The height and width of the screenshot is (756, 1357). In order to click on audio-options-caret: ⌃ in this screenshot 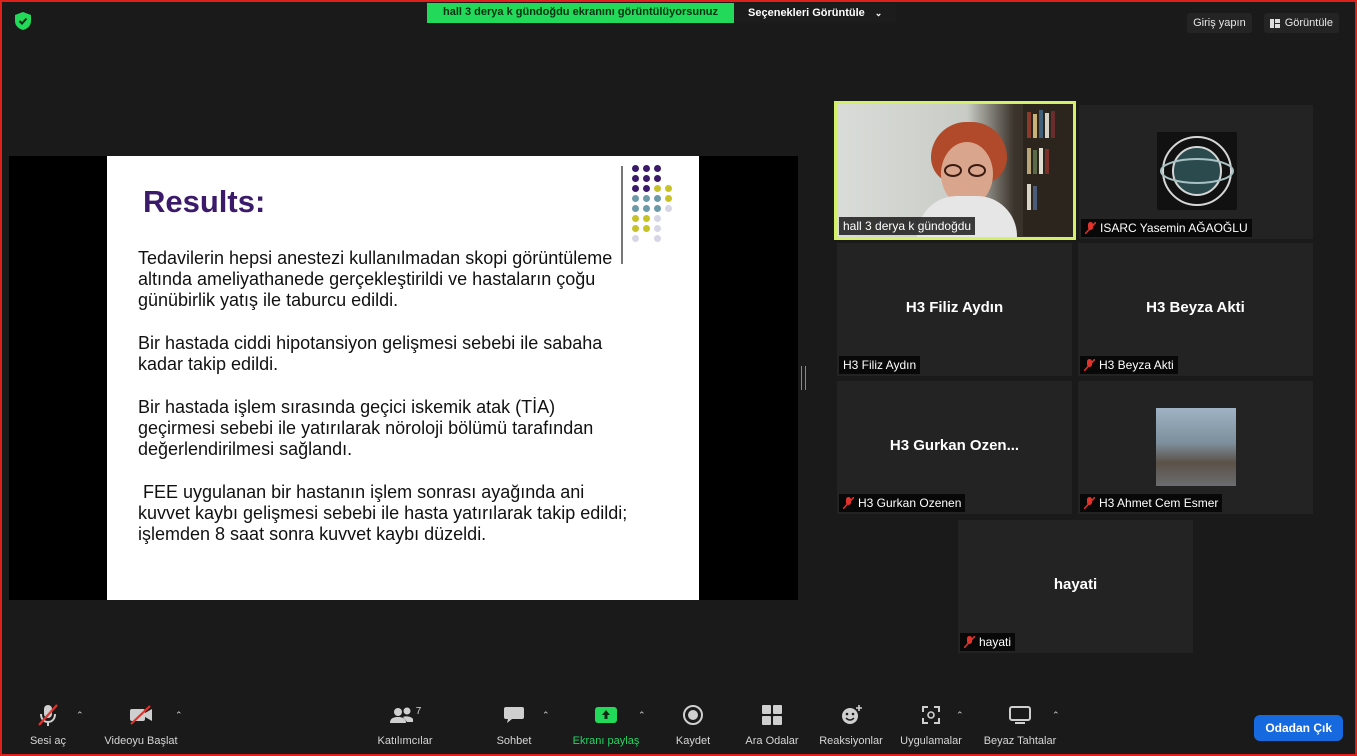, I will do `click(80, 715)`.